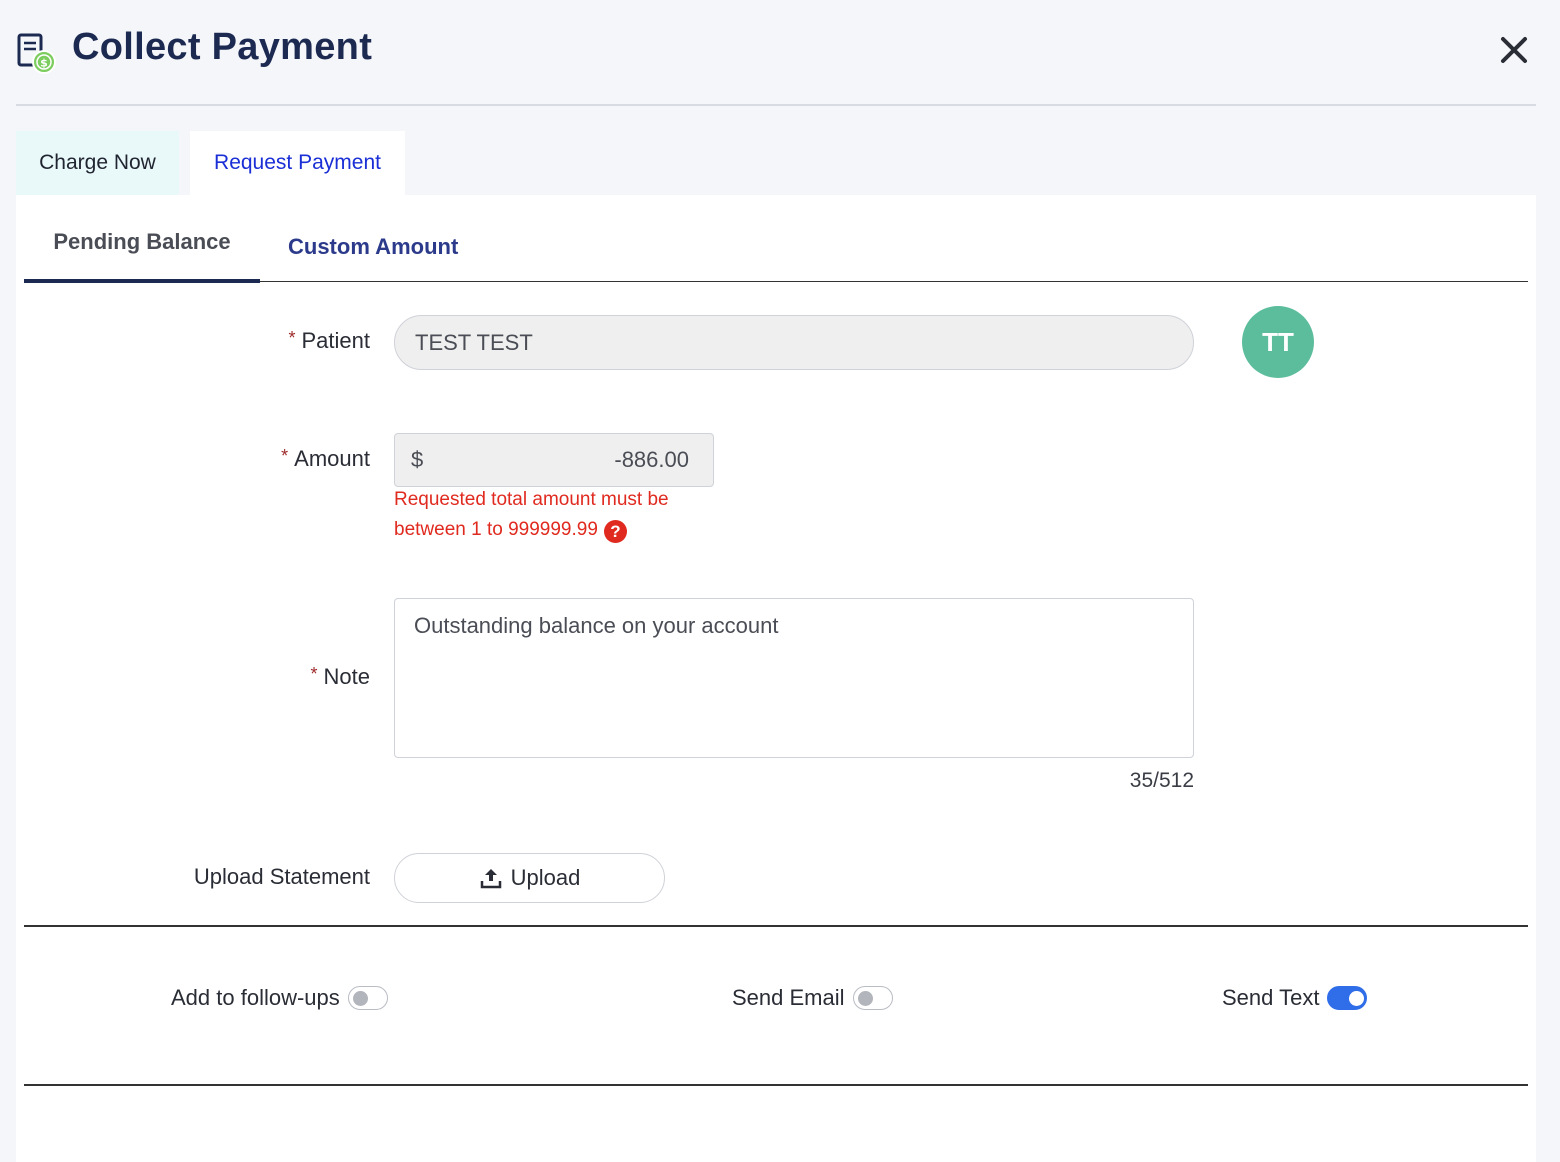 Image resolution: width=1560 pixels, height=1162 pixels. I want to click on error-line: Requested total amount must be, so click(531, 499).